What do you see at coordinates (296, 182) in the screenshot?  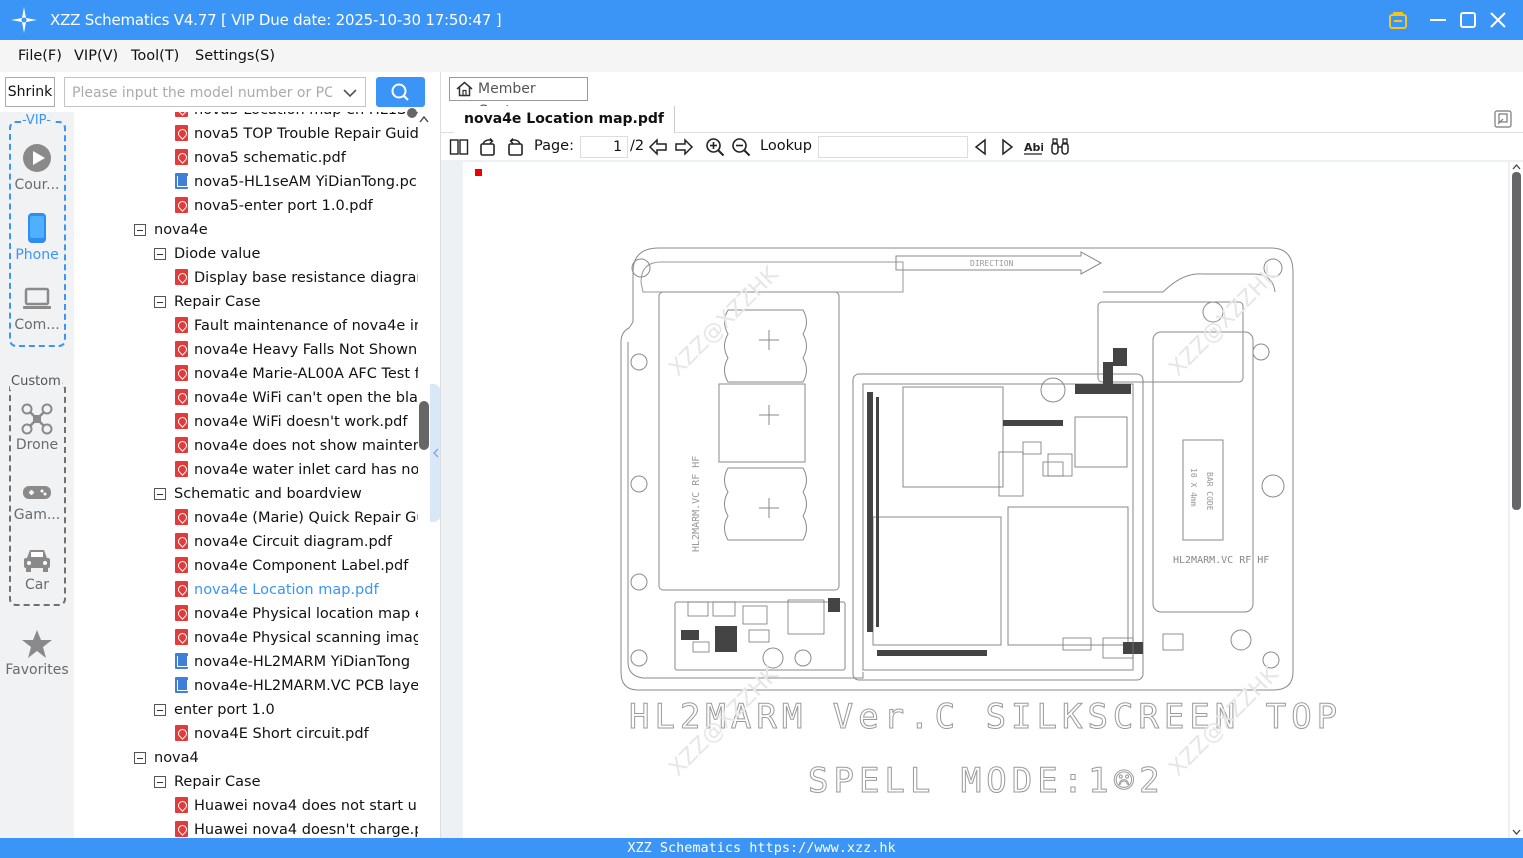 I see `tree-file-item: nova5-HL1seAM YiDianTong.pc` at bounding box center [296, 182].